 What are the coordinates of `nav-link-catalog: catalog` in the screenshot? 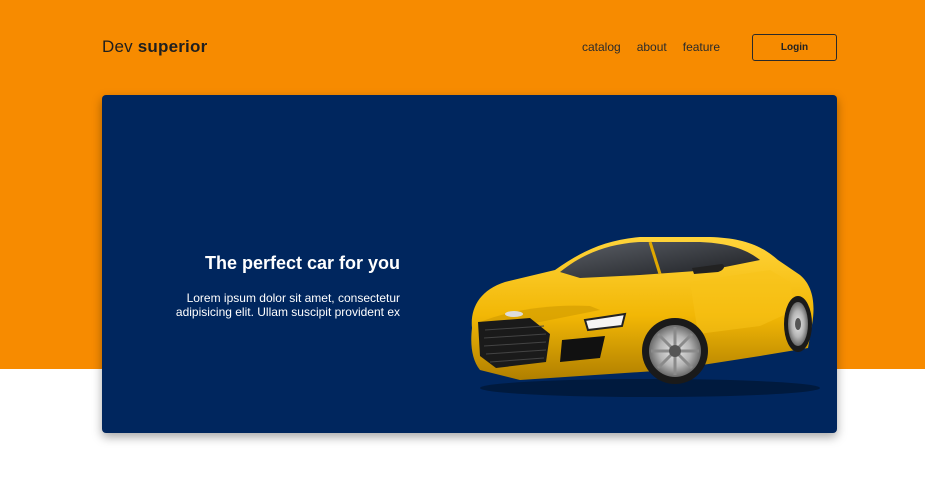 It's located at (601, 47).